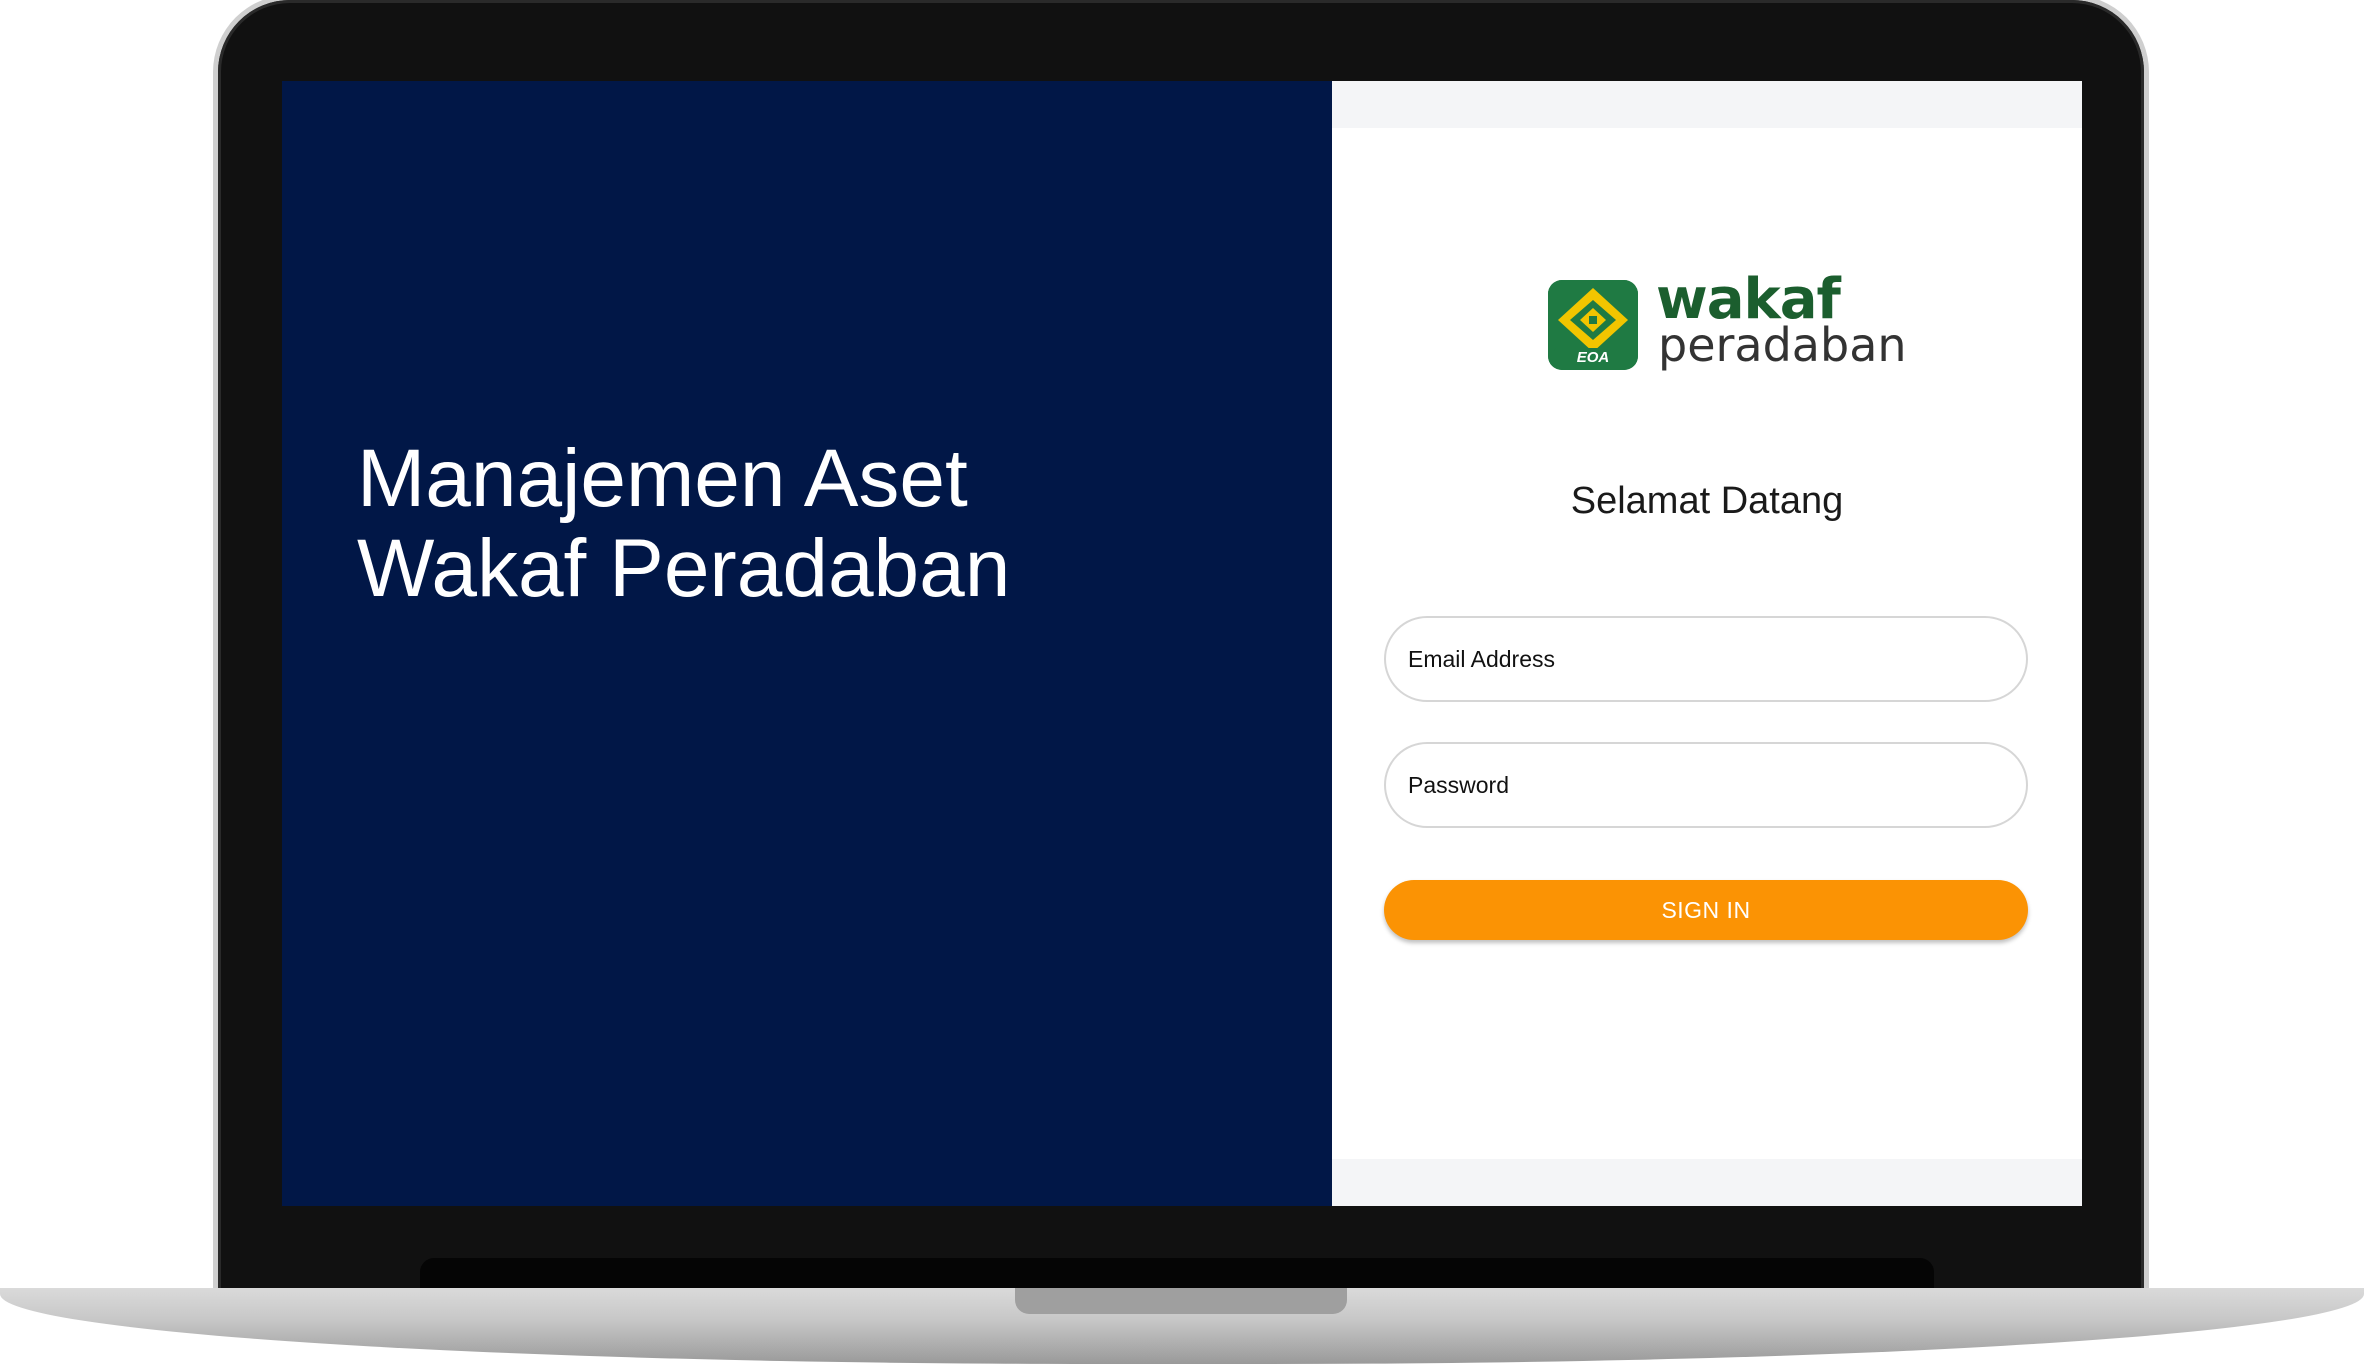 This screenshot has height=1364, width=2364. What do you see at coordinates (684, 568) in the screenshot?
I see `hero-title-line-2: Wakaf Peradaban` at bounding box center [684, 568].